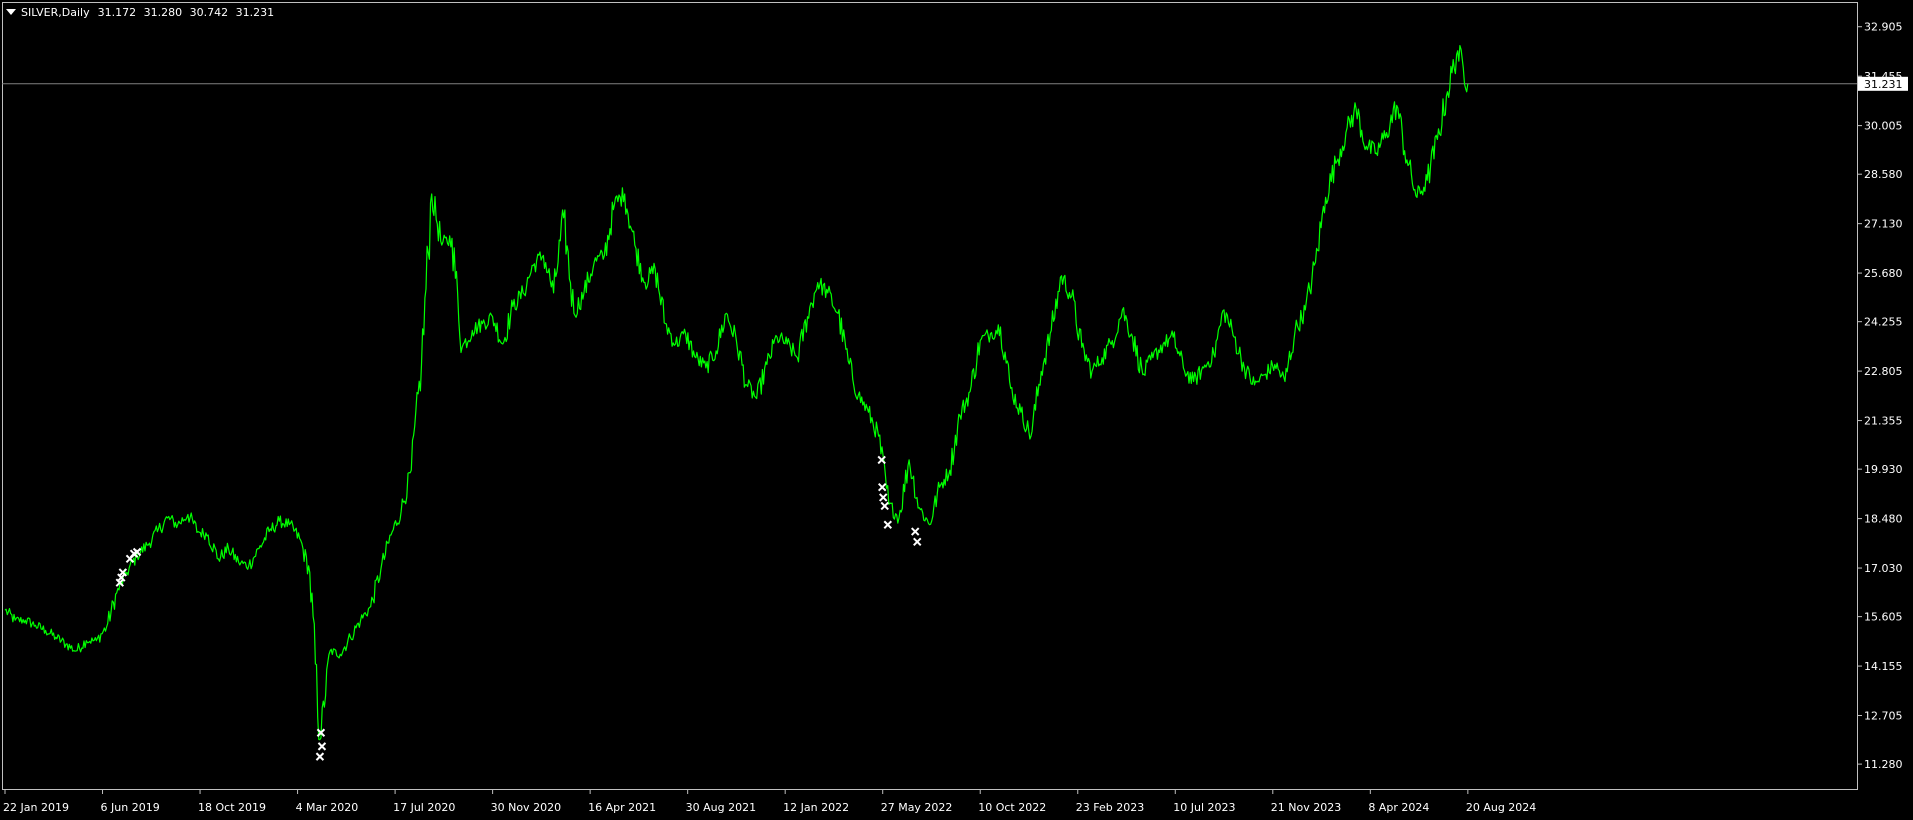 Image resolution: width=1913 pixels, height=820 pixels. I want to click on y-tick-label: 18.480, so click(1883, 519).